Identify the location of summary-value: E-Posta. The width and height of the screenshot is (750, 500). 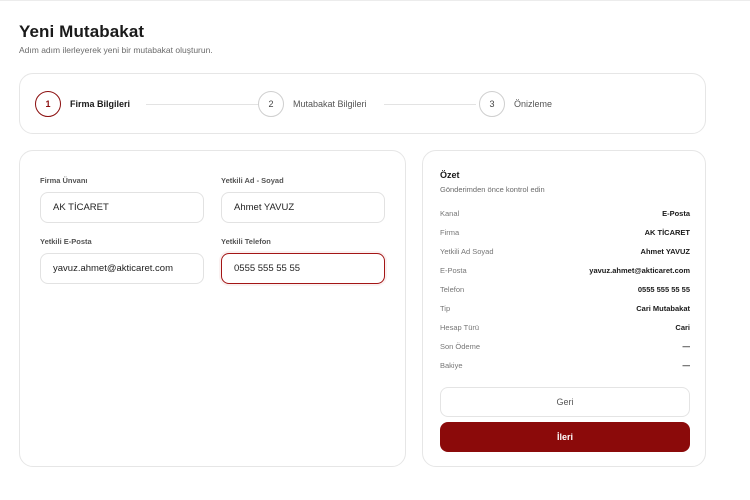
(676, 213).